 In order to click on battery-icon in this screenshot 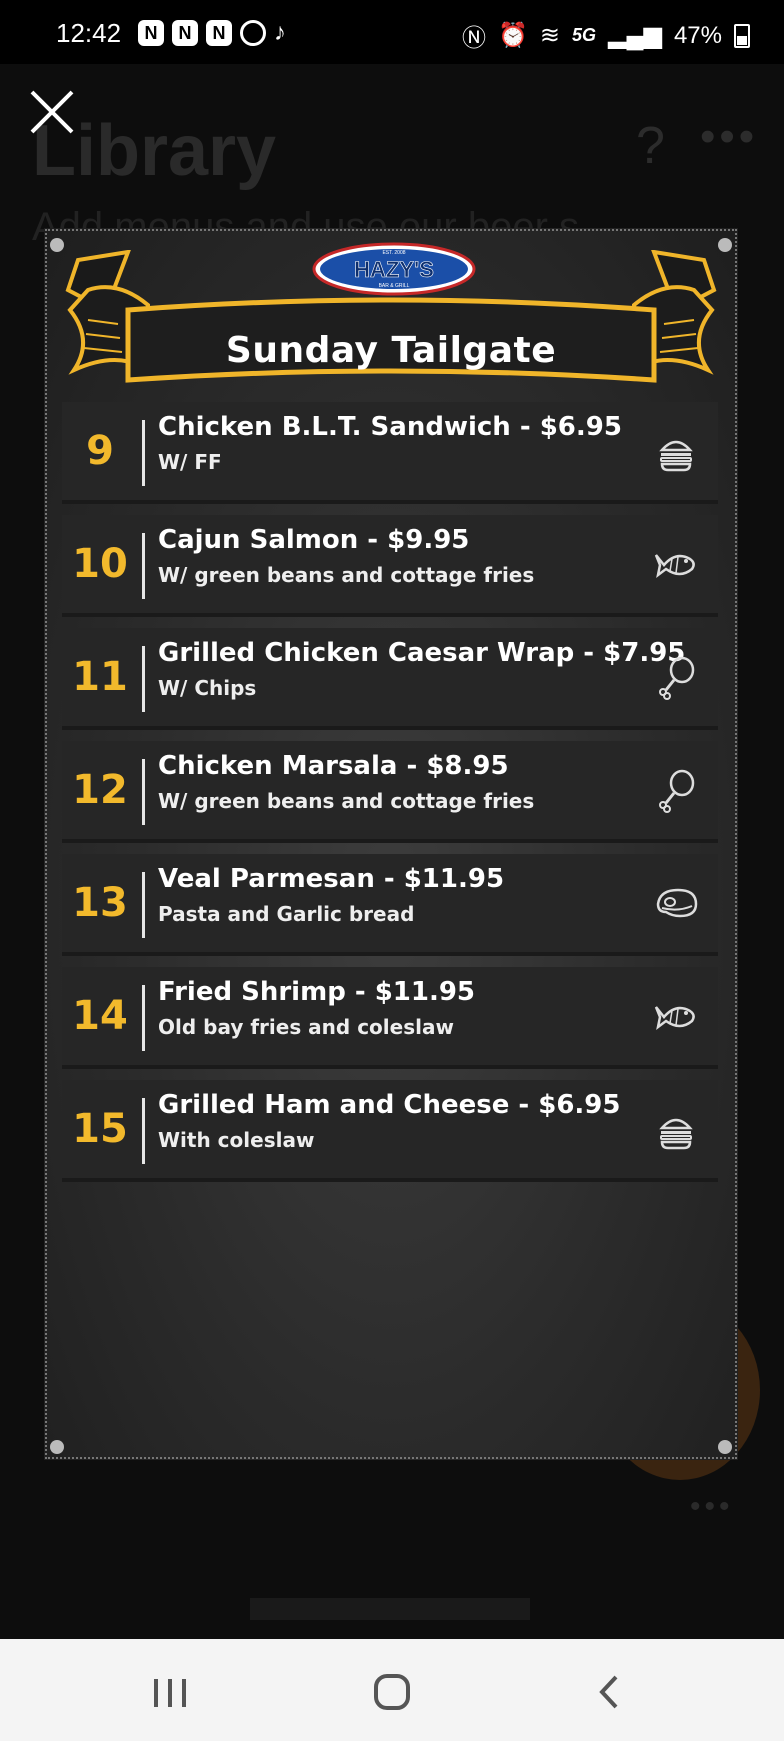, I will do `click(742, 35)`.